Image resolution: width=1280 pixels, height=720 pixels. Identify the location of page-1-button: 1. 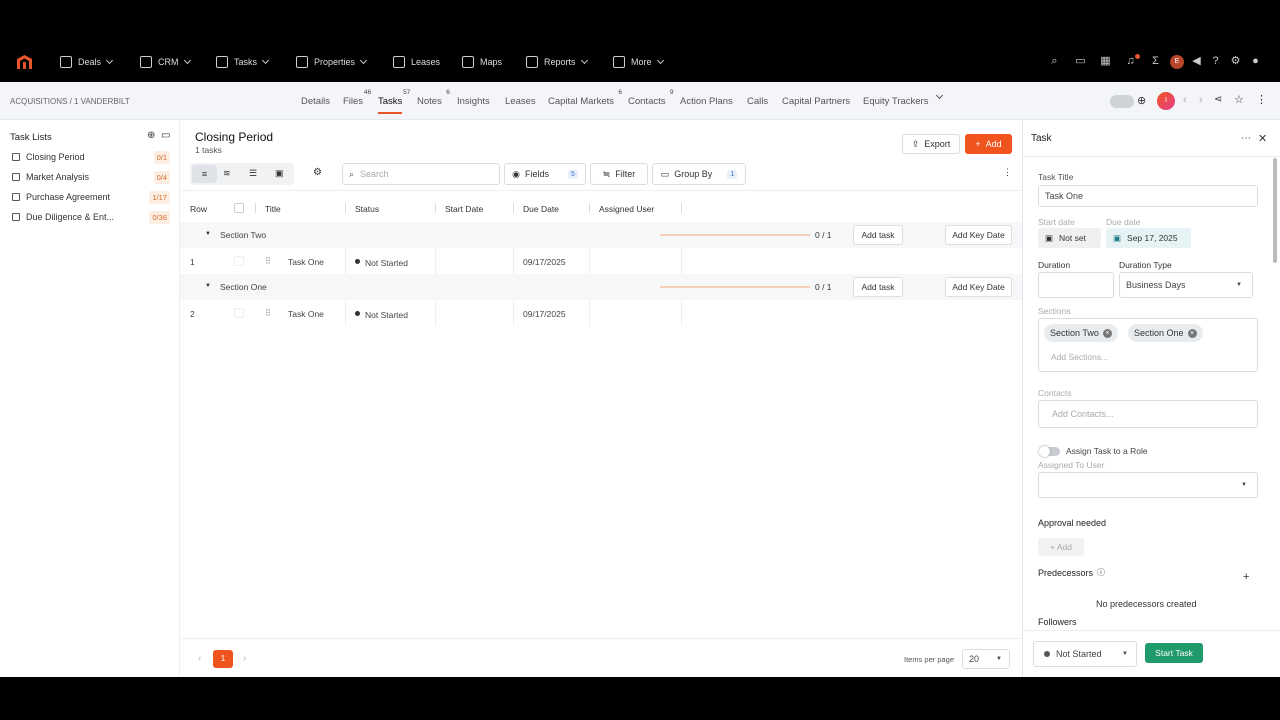
(223, 659).